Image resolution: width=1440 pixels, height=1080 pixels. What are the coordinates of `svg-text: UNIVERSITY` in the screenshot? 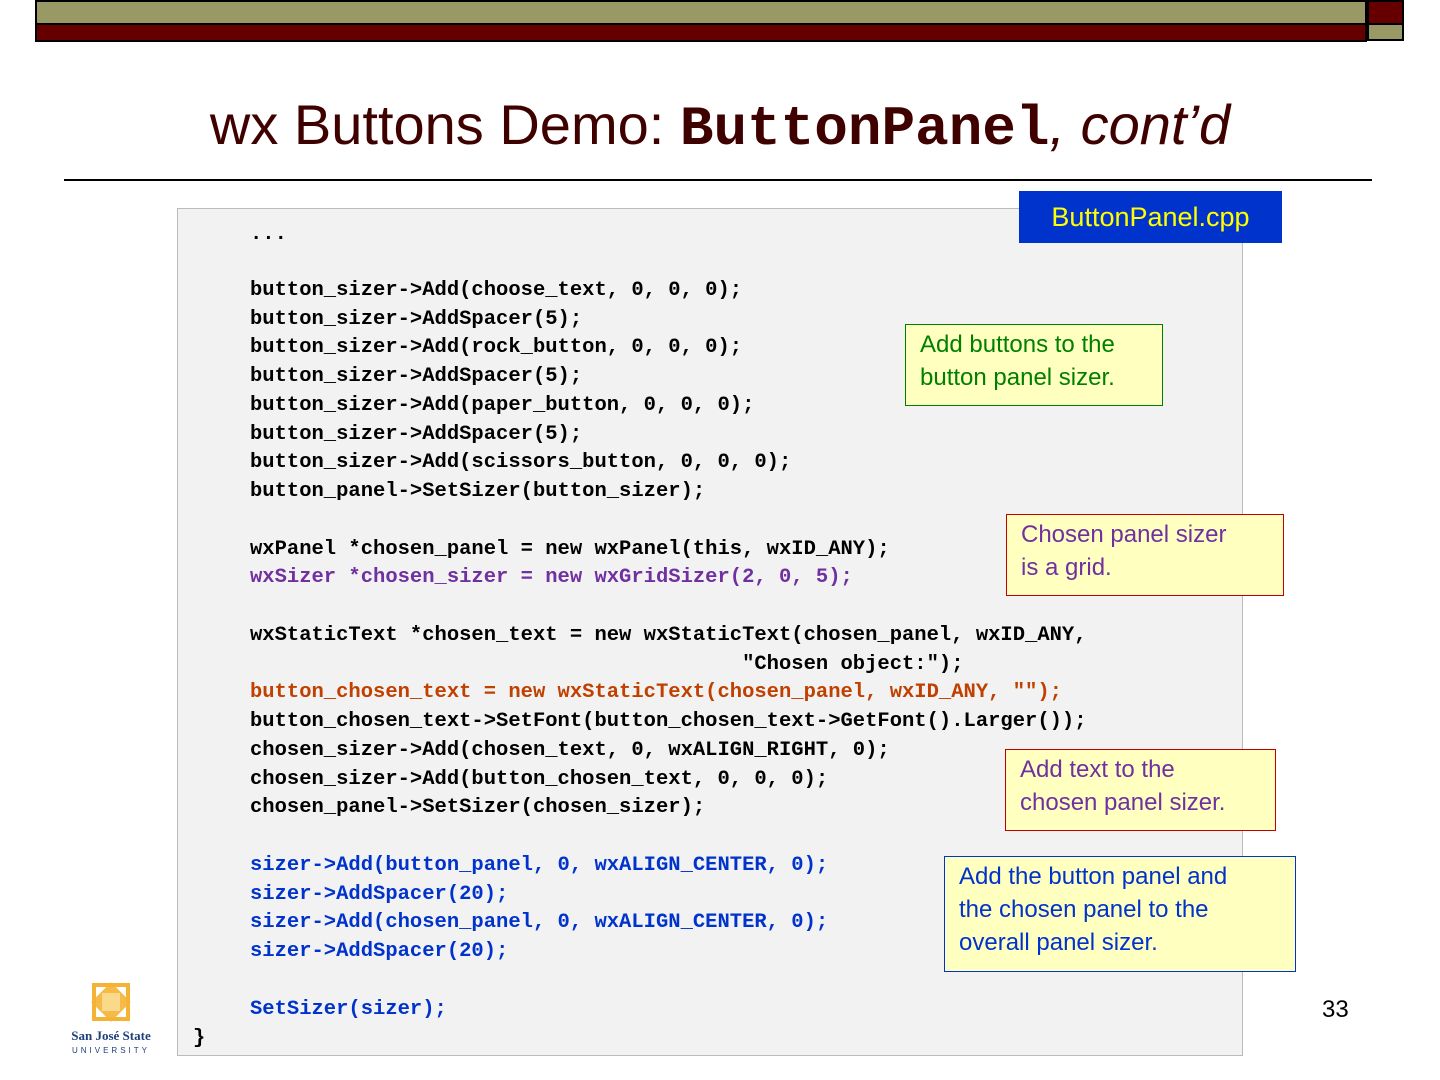 It's located at (111, 1050).